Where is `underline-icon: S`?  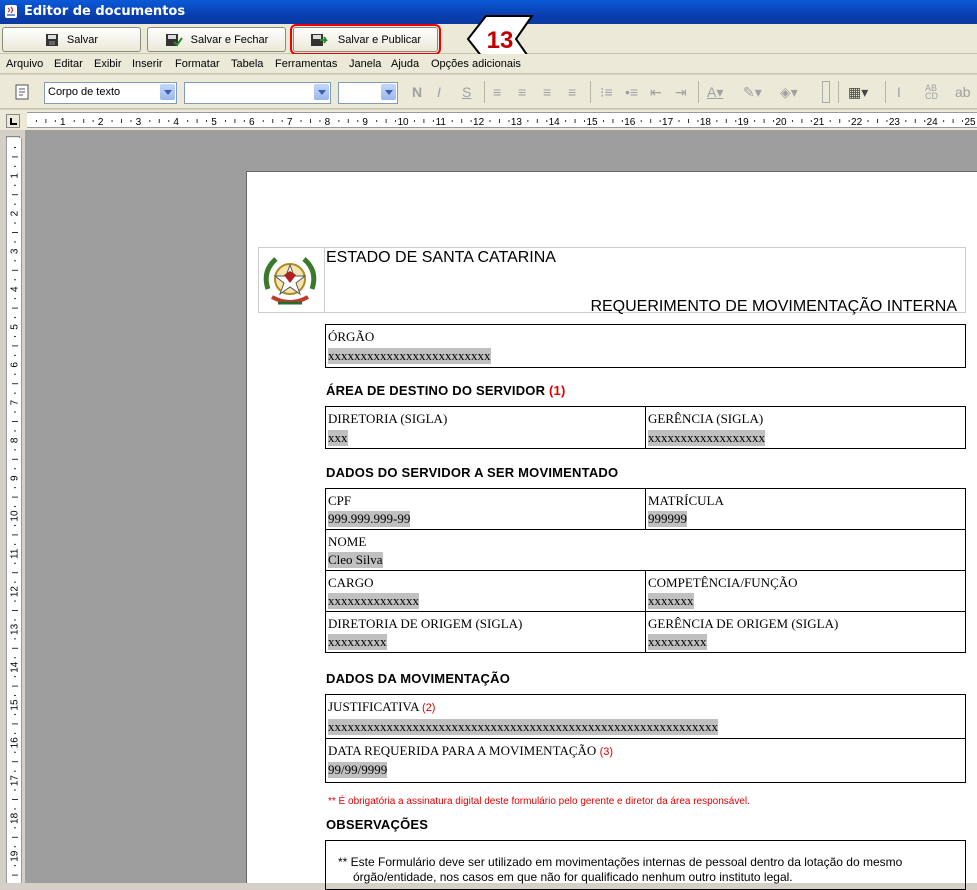 underline-icon: S is located at coordinates (466, 92).